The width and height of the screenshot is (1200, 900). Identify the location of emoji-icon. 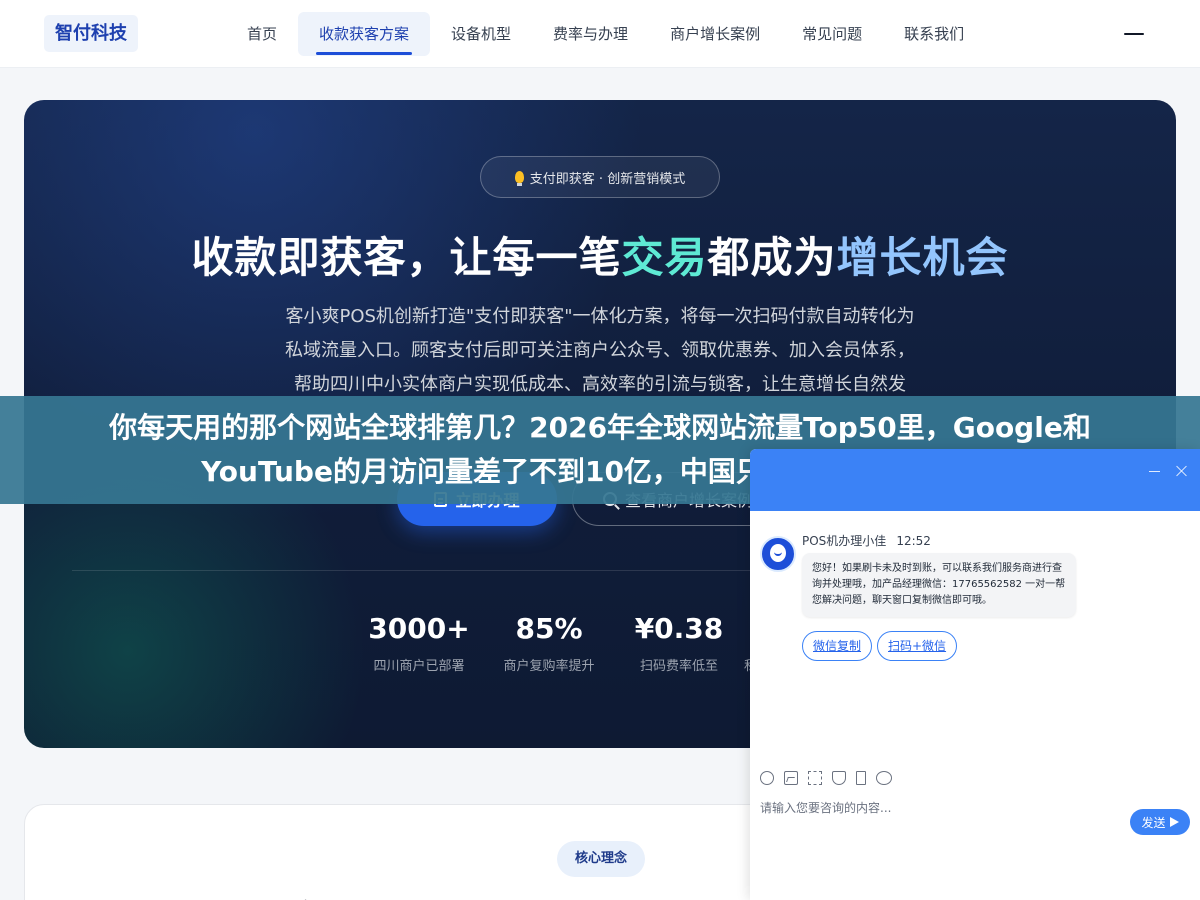
(767, 778).